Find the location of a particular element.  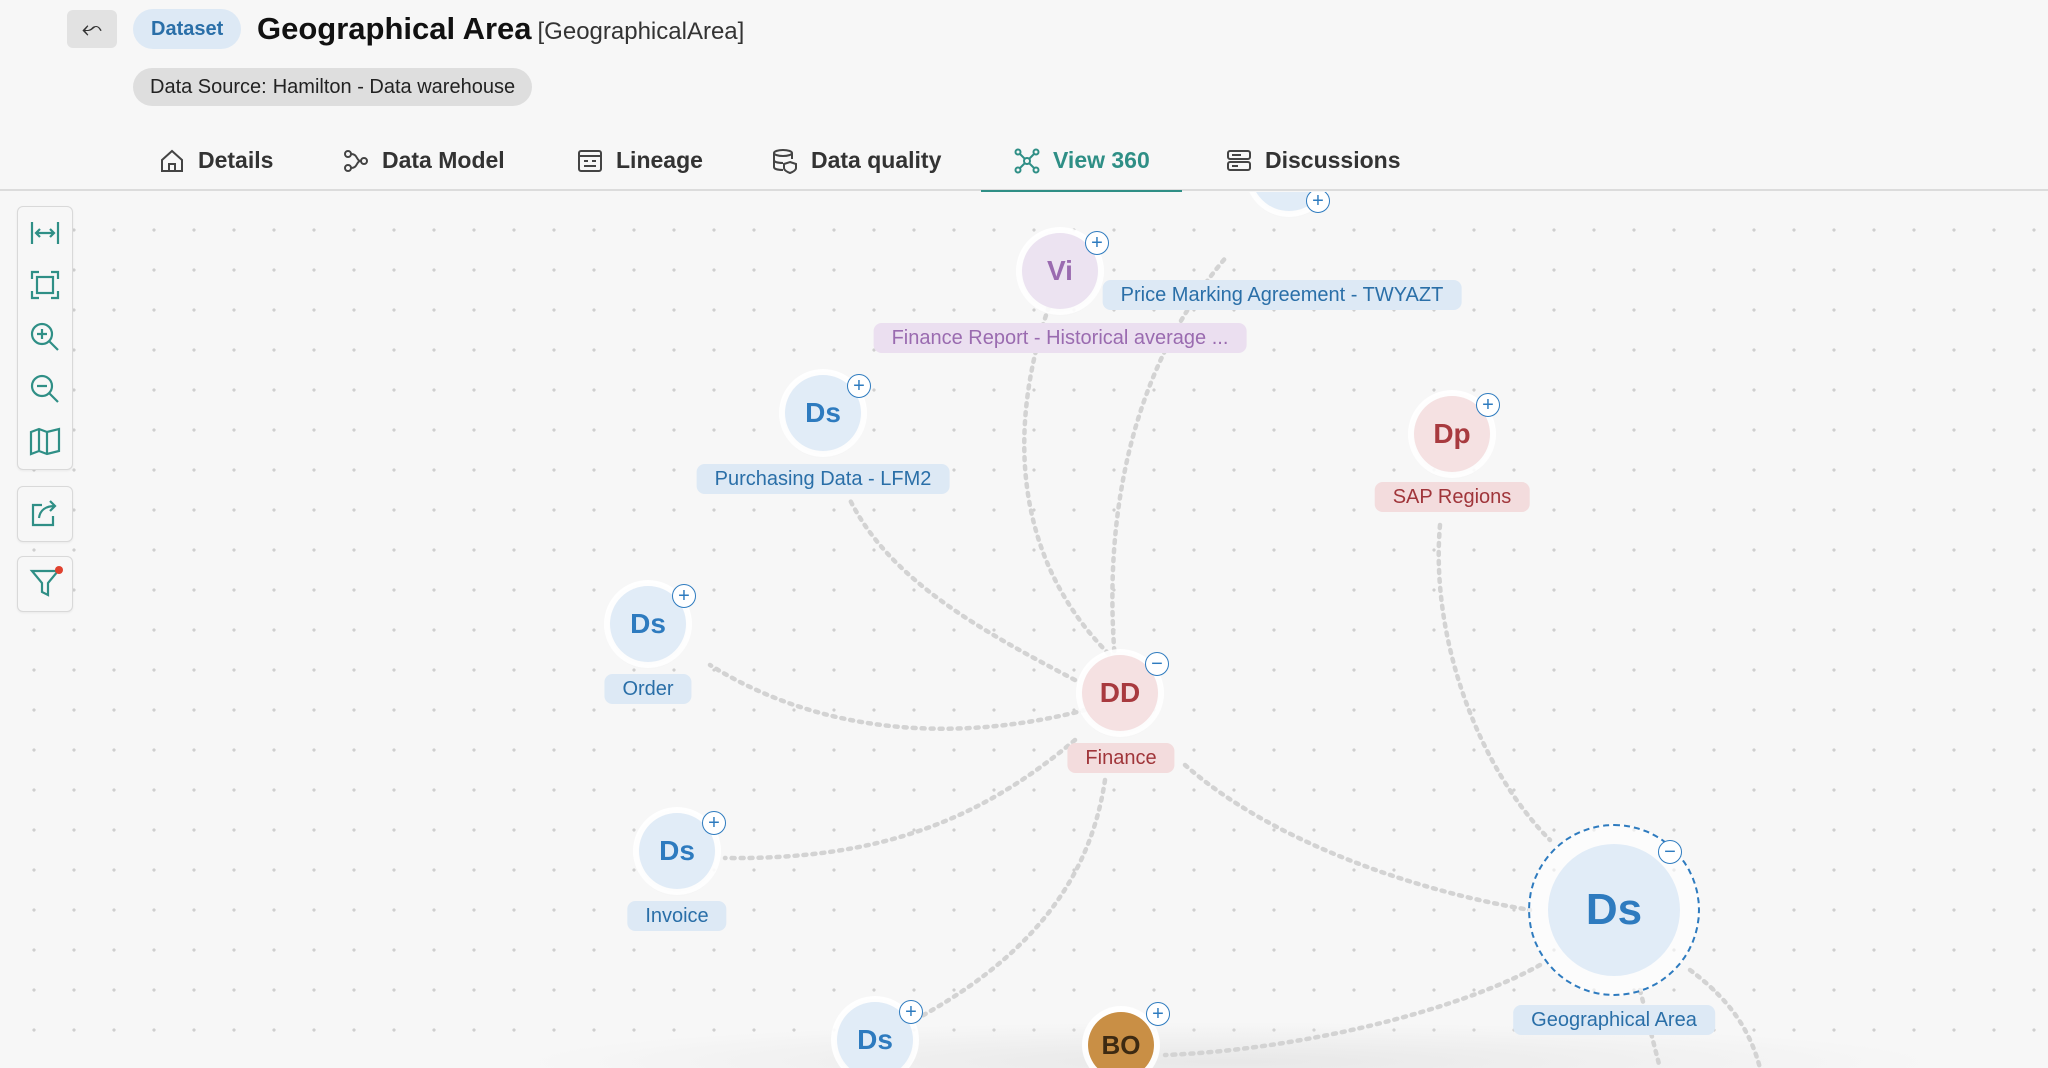

edge-invoice is located at coordinates (900, 799).